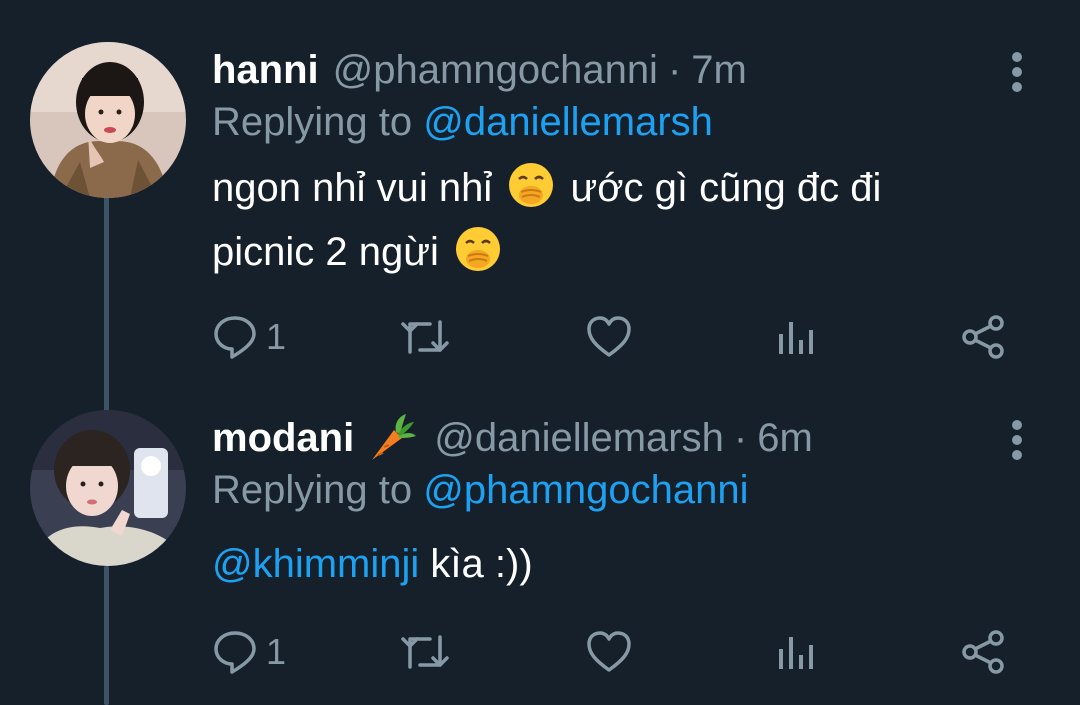  I want to click on timestamp: 7m, so click(719, 70).